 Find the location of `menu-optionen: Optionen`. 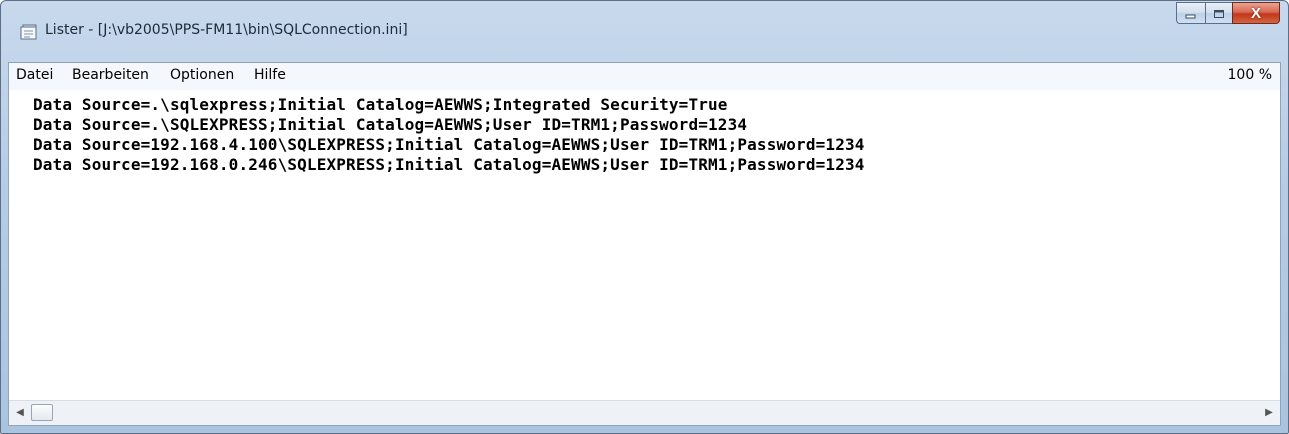

menu-optionen: Optionen is located at coordinates (202, 75).